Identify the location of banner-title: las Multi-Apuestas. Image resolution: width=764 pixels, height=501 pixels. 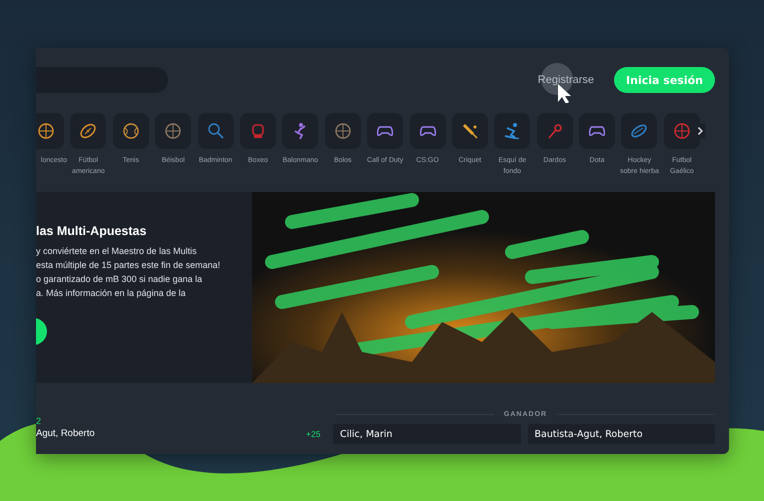
(92, 231).